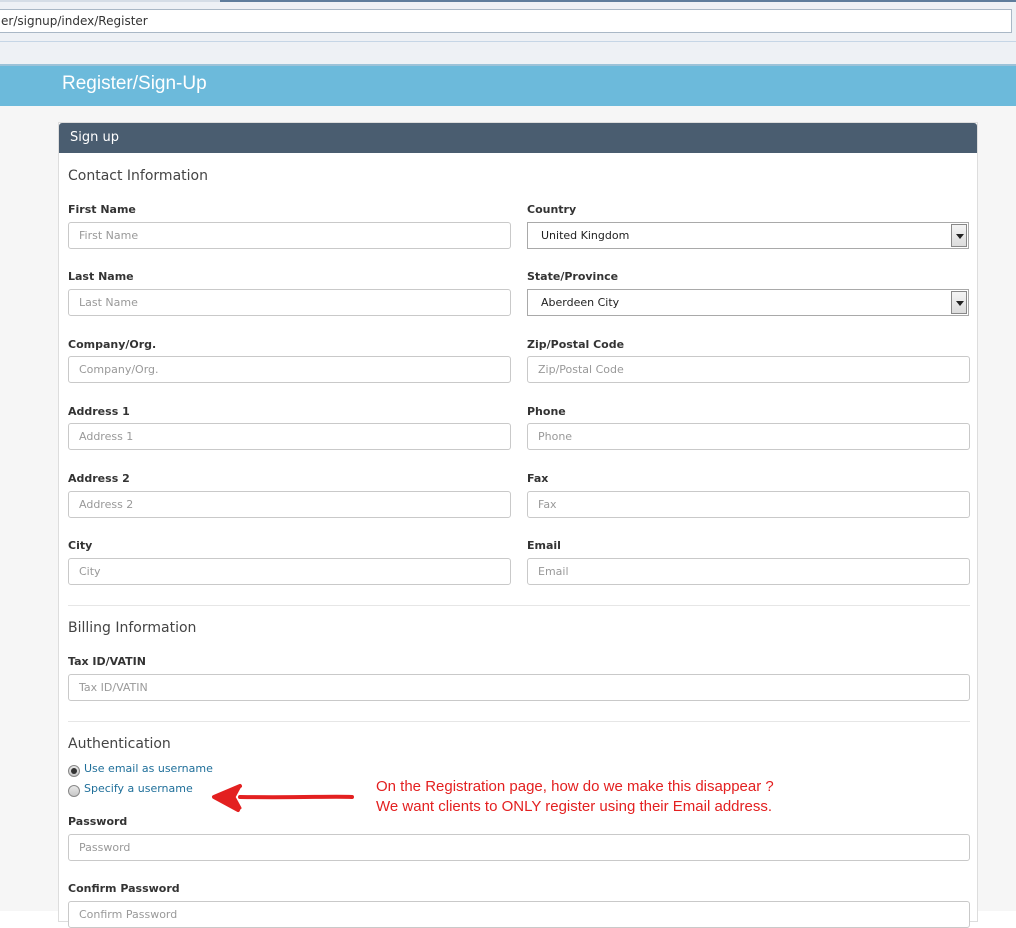 Image resolution: width=1016 pixels, height=928 pixels. I want to click on annotation-arrow-icon, so click(283, 798).